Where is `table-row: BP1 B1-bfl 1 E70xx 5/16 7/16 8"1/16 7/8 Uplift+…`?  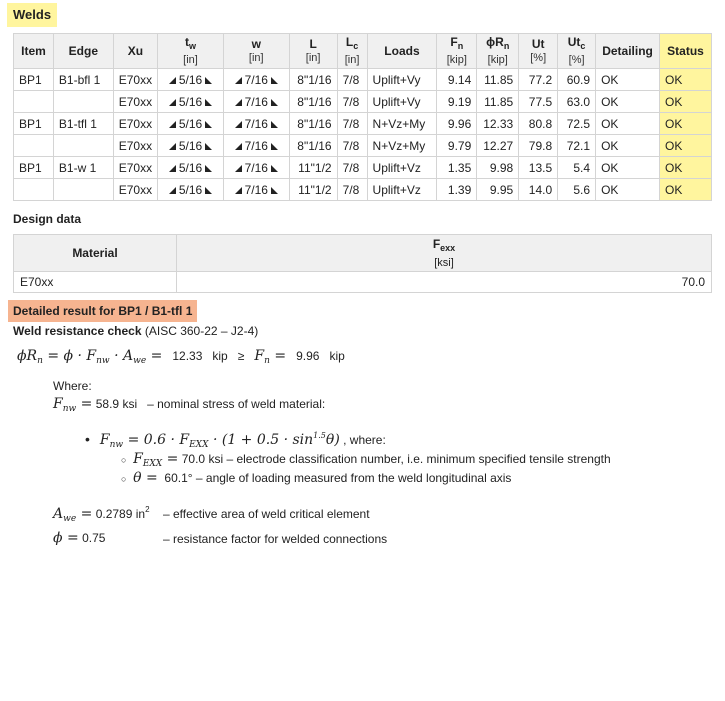
table-row: BP1 B1-bfl 1 E70xx 5/16 7/16 8"1/16 7/8 Uplift+… is located at coordinates (362, 79).